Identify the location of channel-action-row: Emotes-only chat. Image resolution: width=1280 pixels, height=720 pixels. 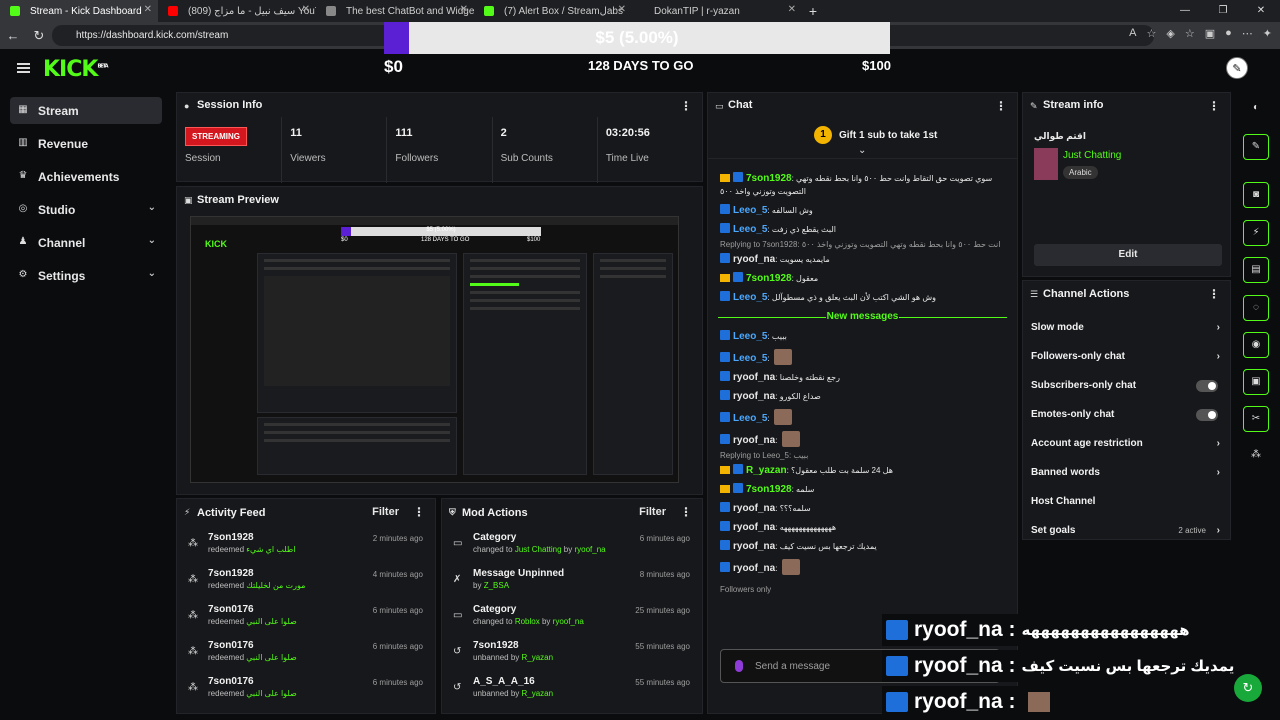
(1126, 414).